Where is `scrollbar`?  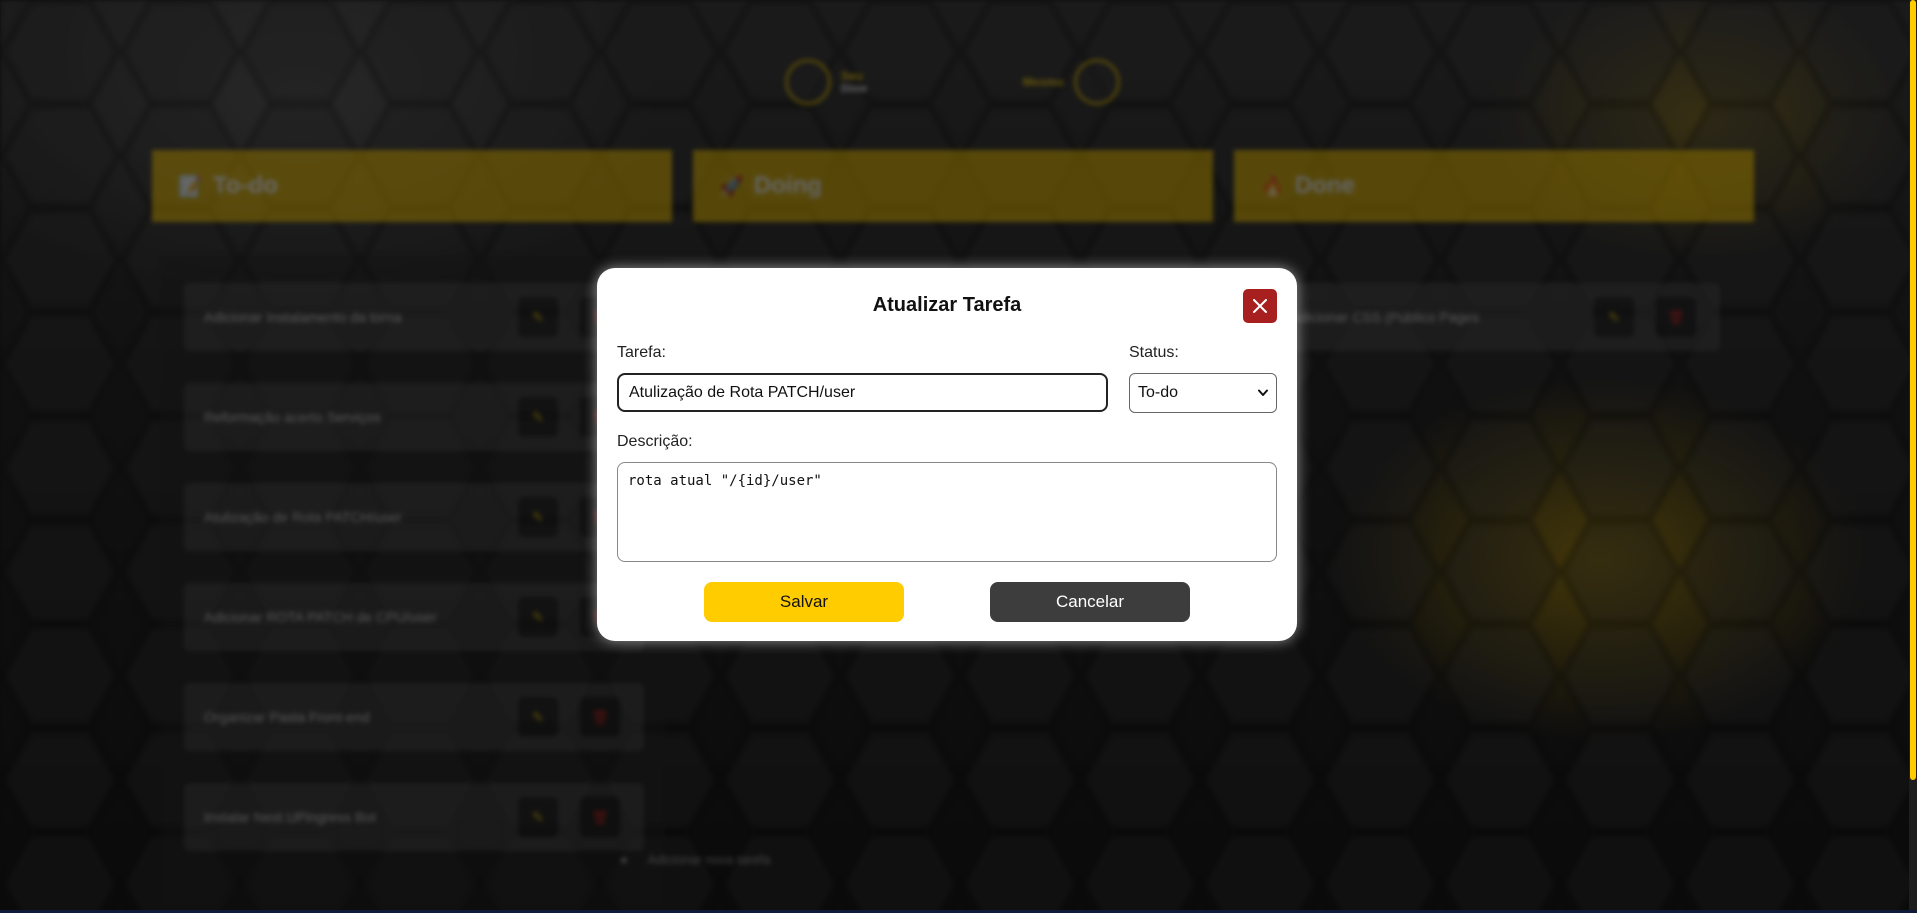 scrollbar is located at coordinates (1913, 456).